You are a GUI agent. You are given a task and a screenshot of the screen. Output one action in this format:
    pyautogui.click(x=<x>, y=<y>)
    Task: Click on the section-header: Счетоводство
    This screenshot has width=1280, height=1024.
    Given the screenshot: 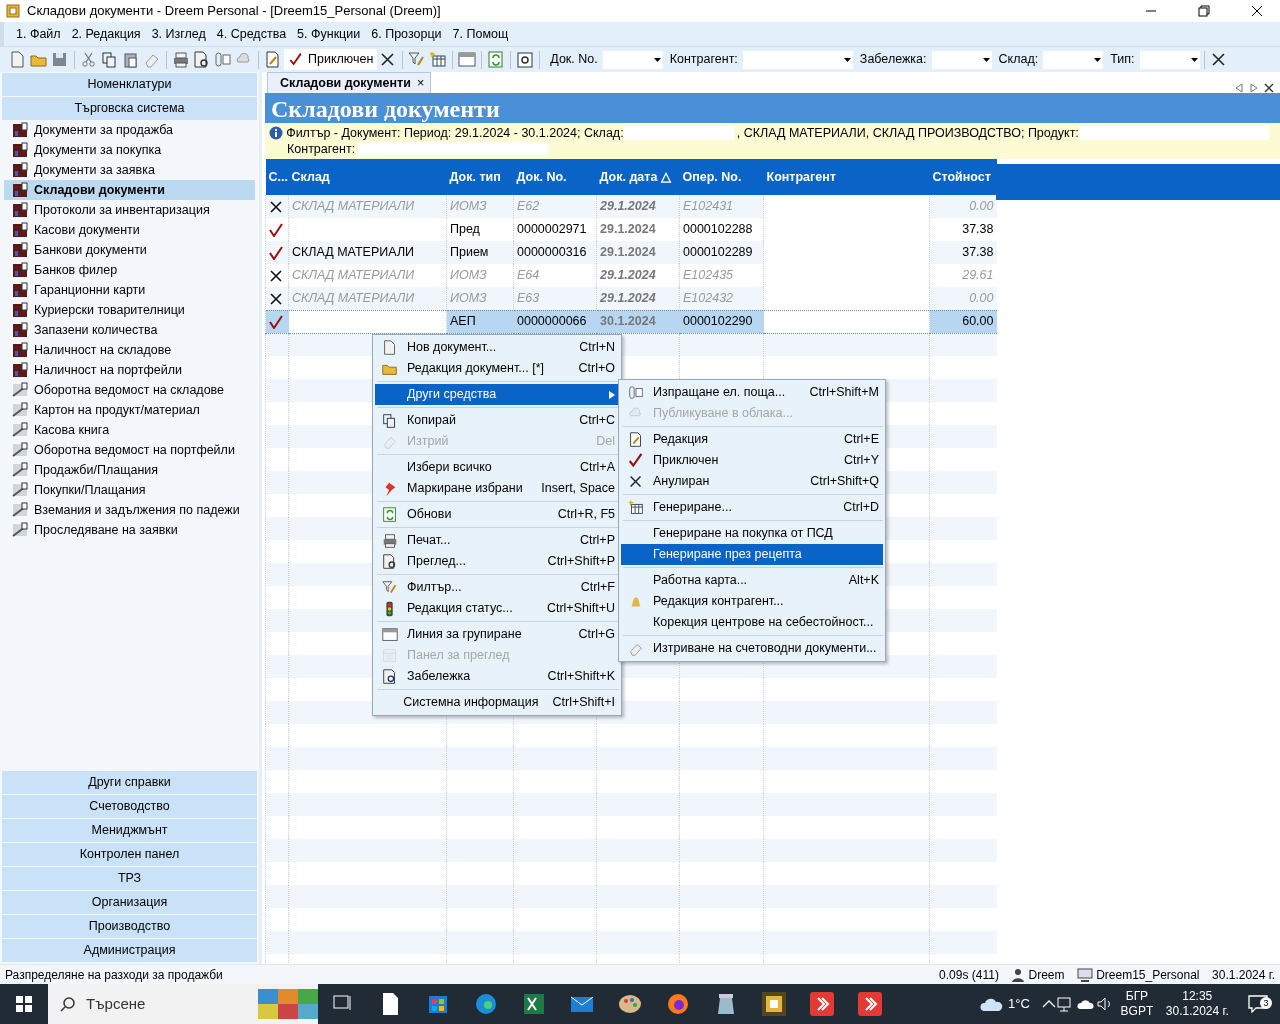 What is the action you would take?
    pyautogui.click(x=129, y=806)
    